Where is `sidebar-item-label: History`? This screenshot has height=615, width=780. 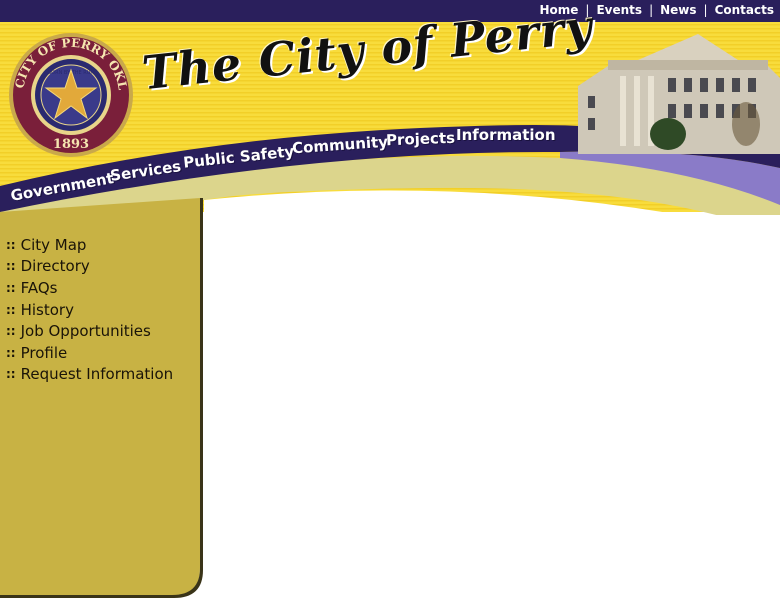 sidebar-item-label: History is located at coordinates (47, 309).